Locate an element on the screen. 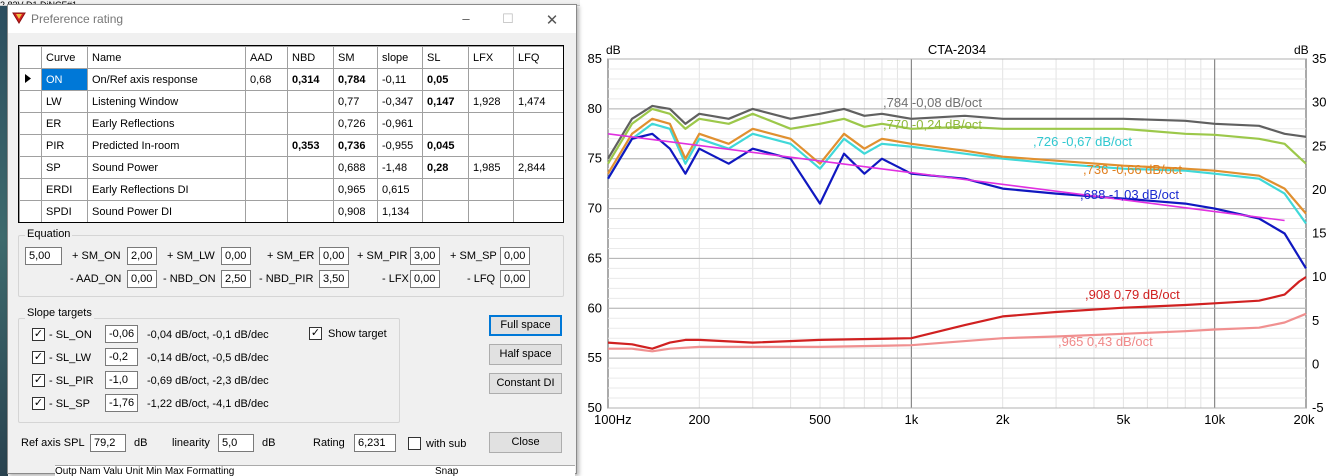 This screenshot has width=1337, height=476. cell-slope: 1,134 is located at coordinates (400, 211).